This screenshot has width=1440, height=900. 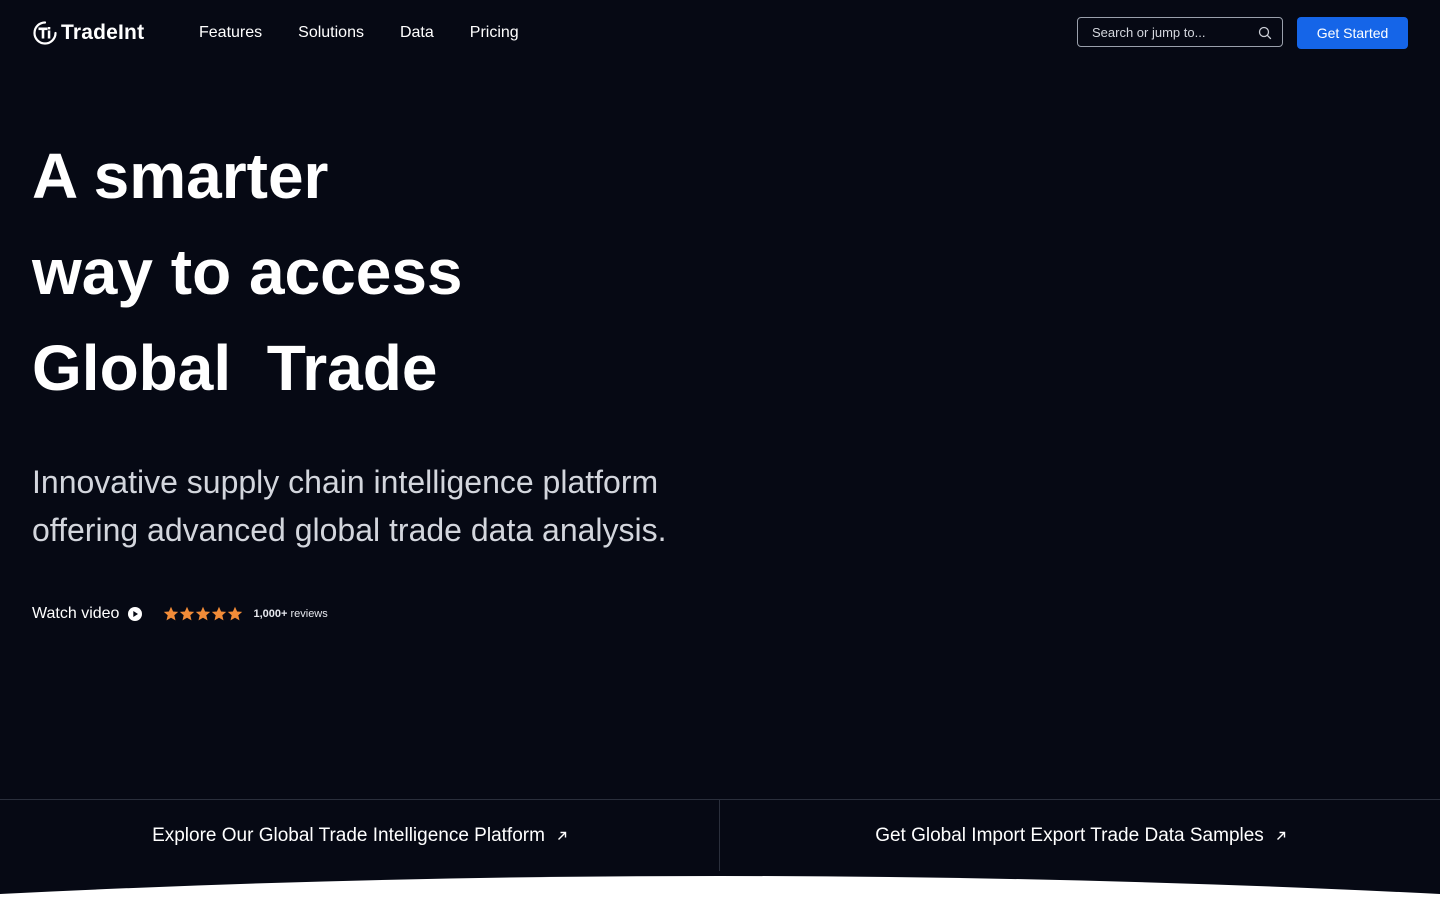 What do you see at coordinates (103, 32) in the screenshot?
I see `logo-text: TradeInt` at bounding box center [103, 32].